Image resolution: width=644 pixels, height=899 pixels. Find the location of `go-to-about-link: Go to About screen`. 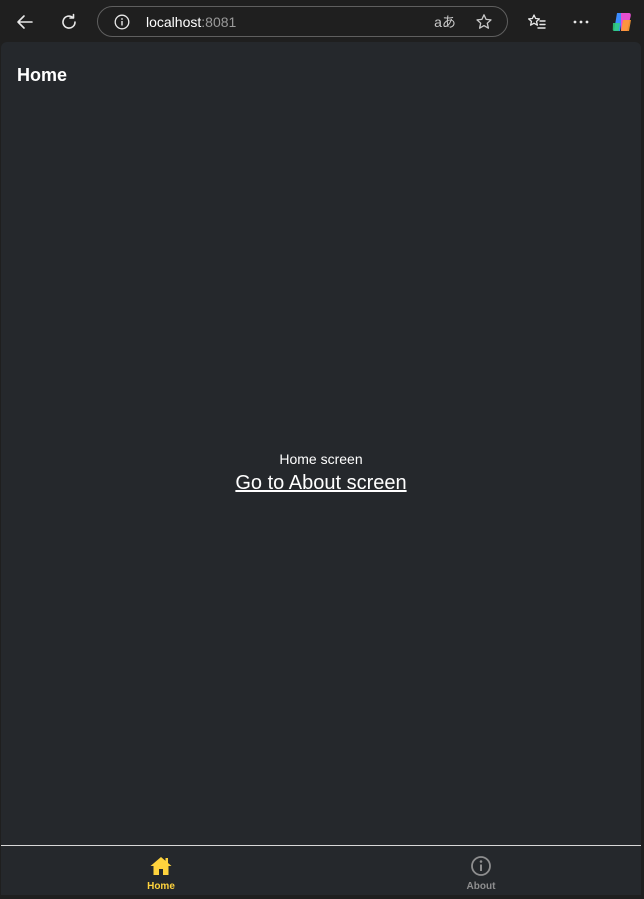

go-to-about-link: Go to About screen is located at coordinates (320, 483).